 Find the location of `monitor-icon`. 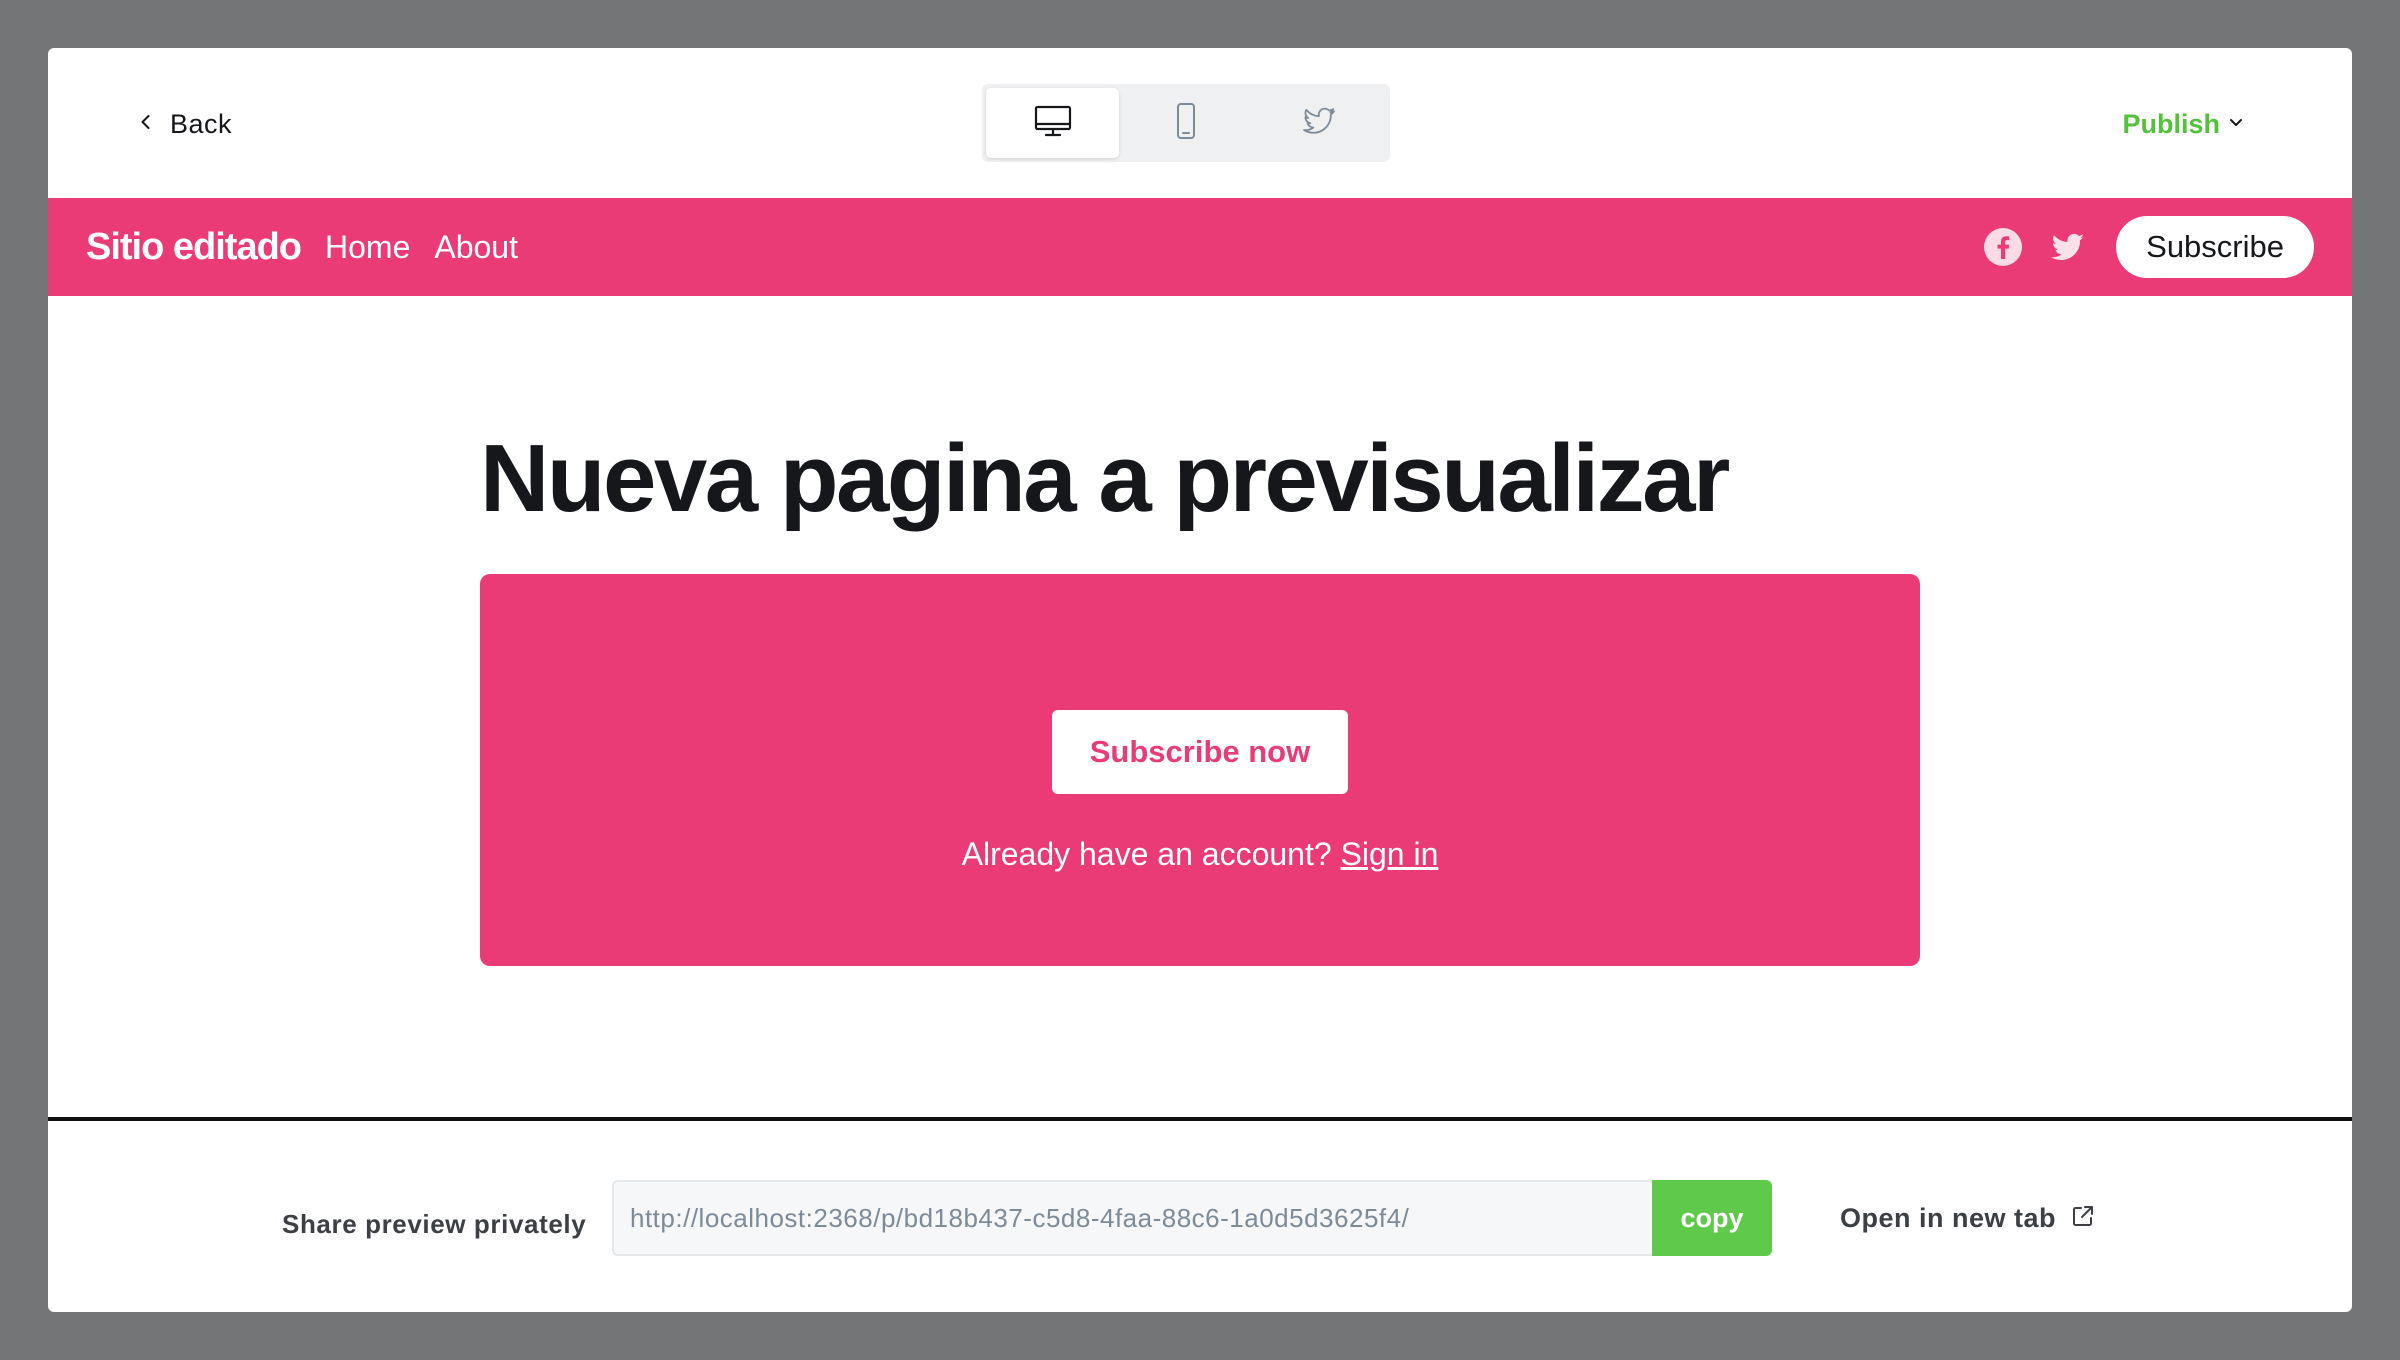

monitor-icon is located at coordinates (1053, 123).